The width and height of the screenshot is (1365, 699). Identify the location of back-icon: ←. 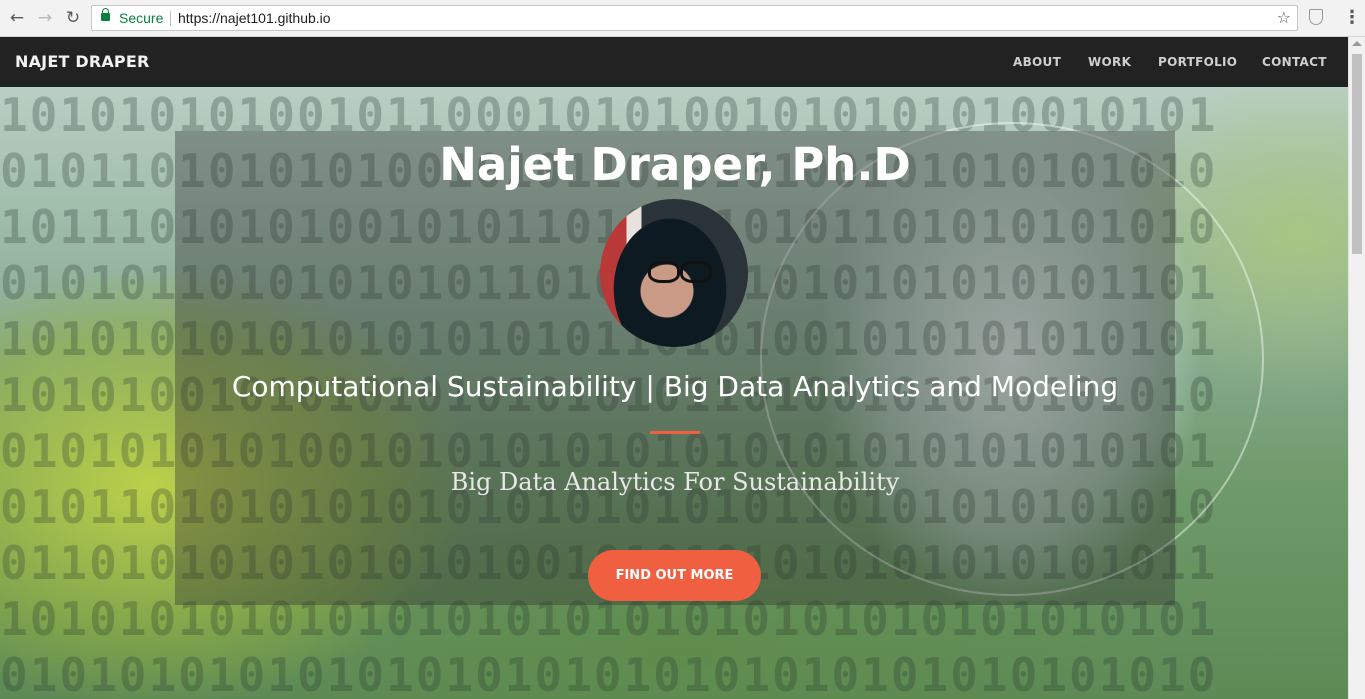
(17, 18).